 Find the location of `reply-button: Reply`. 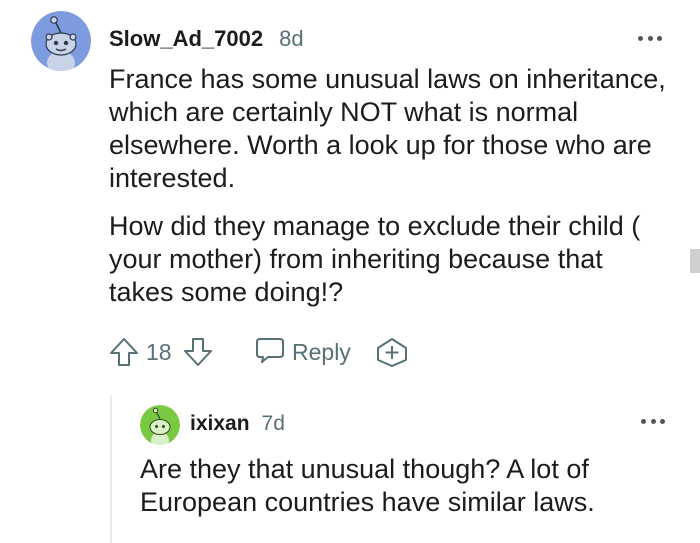

reply-button: Reply is located at coordinates (302, 352).